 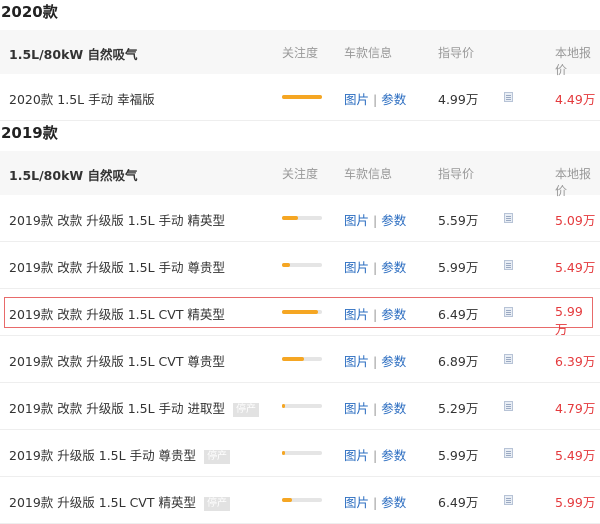 What do you see at coordinates (120, 454) in the screenshot?
I see `model-name-link: 2019款 升级版 1.5L 手动 尊贵型 停产` at bounding box center [120, 454].